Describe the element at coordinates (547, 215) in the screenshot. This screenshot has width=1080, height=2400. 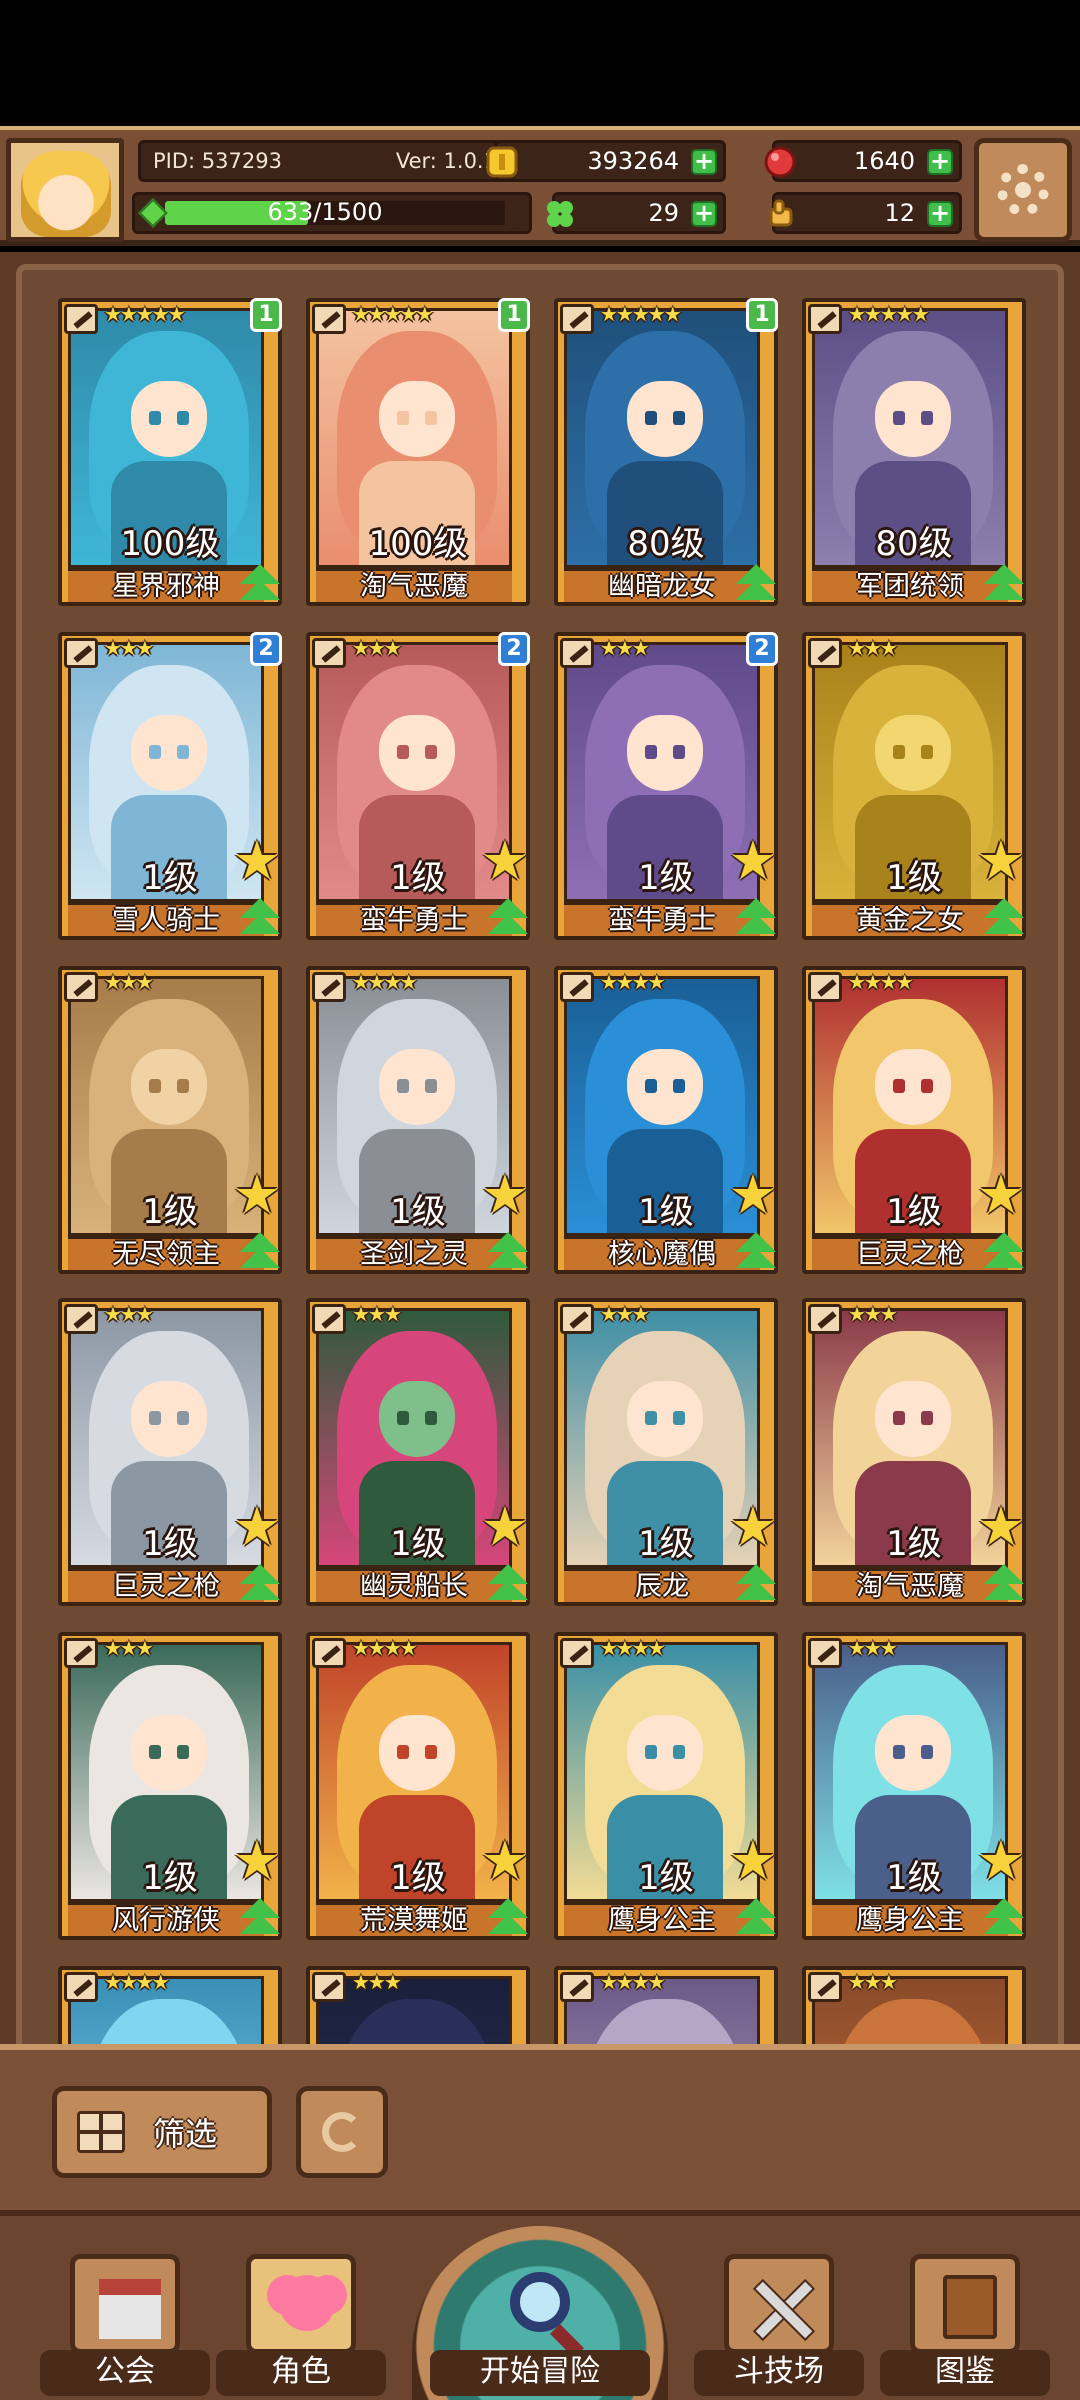
I see `hud-row-bottom: 633/1500 29 + 12 +` at that location.